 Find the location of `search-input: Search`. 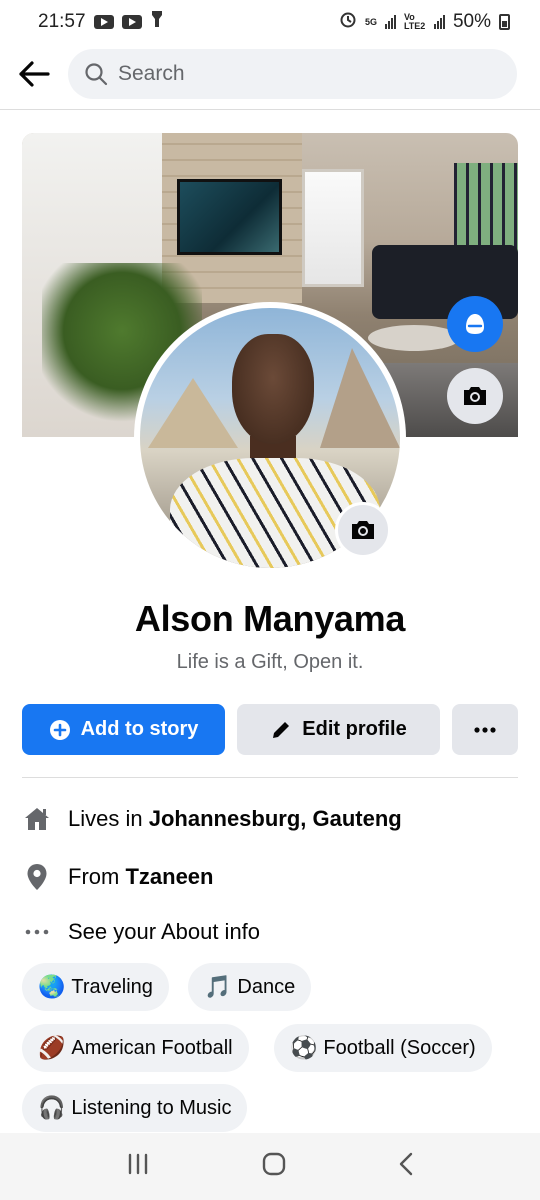

search-input: Search is located at coordinates (292, 74).